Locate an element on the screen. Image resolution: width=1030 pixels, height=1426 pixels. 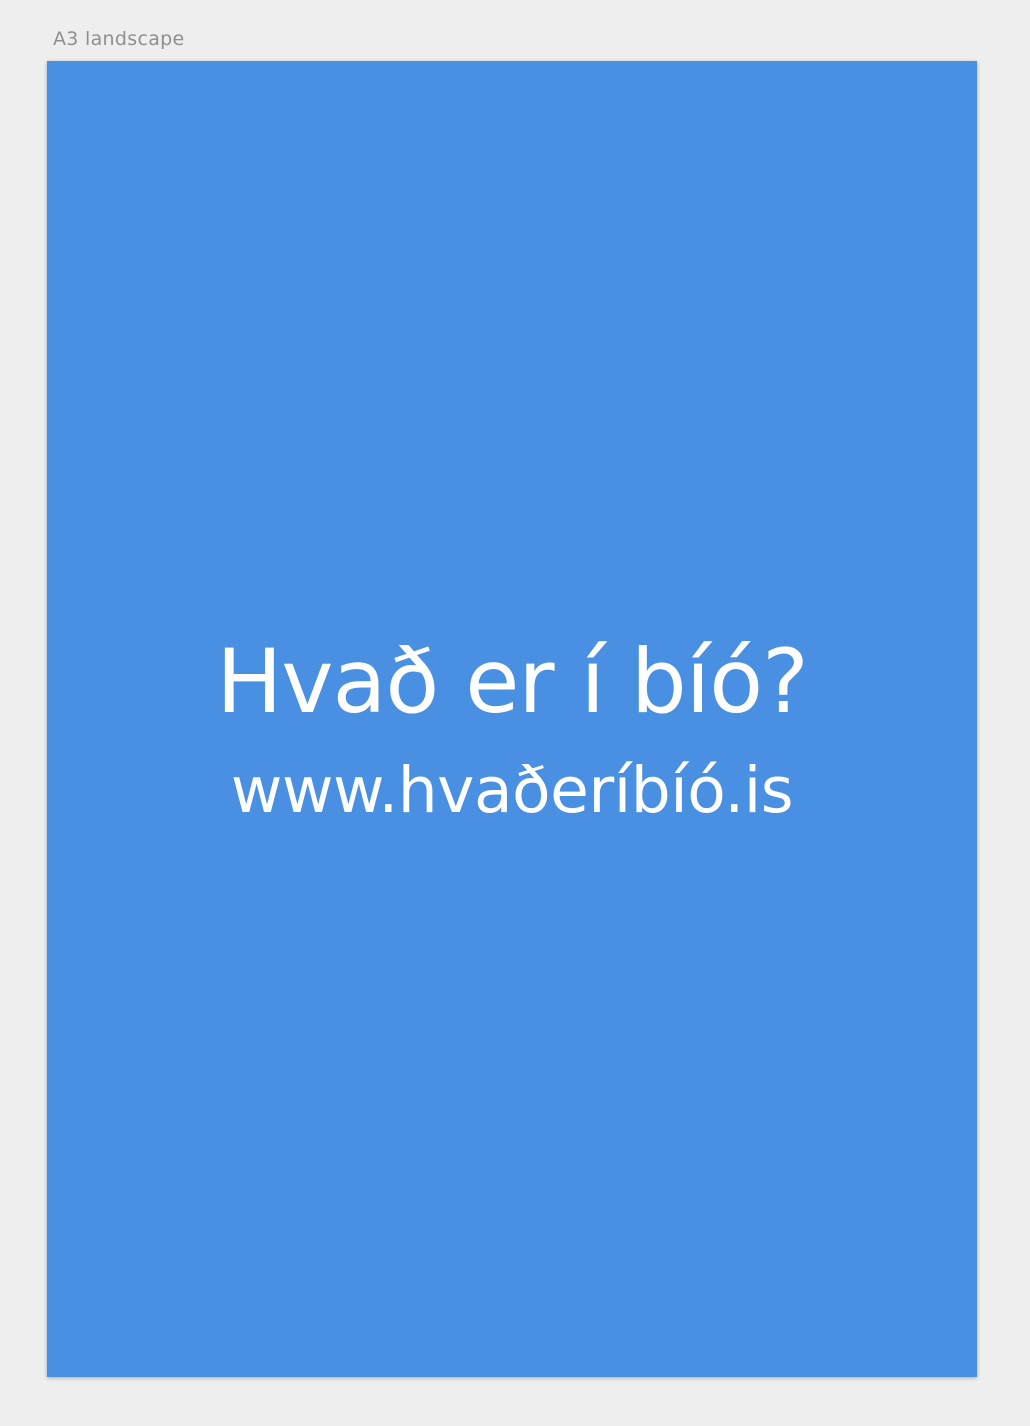
poster-url: www.hvaðeríbíó.is is located at coordinates (512, 791).